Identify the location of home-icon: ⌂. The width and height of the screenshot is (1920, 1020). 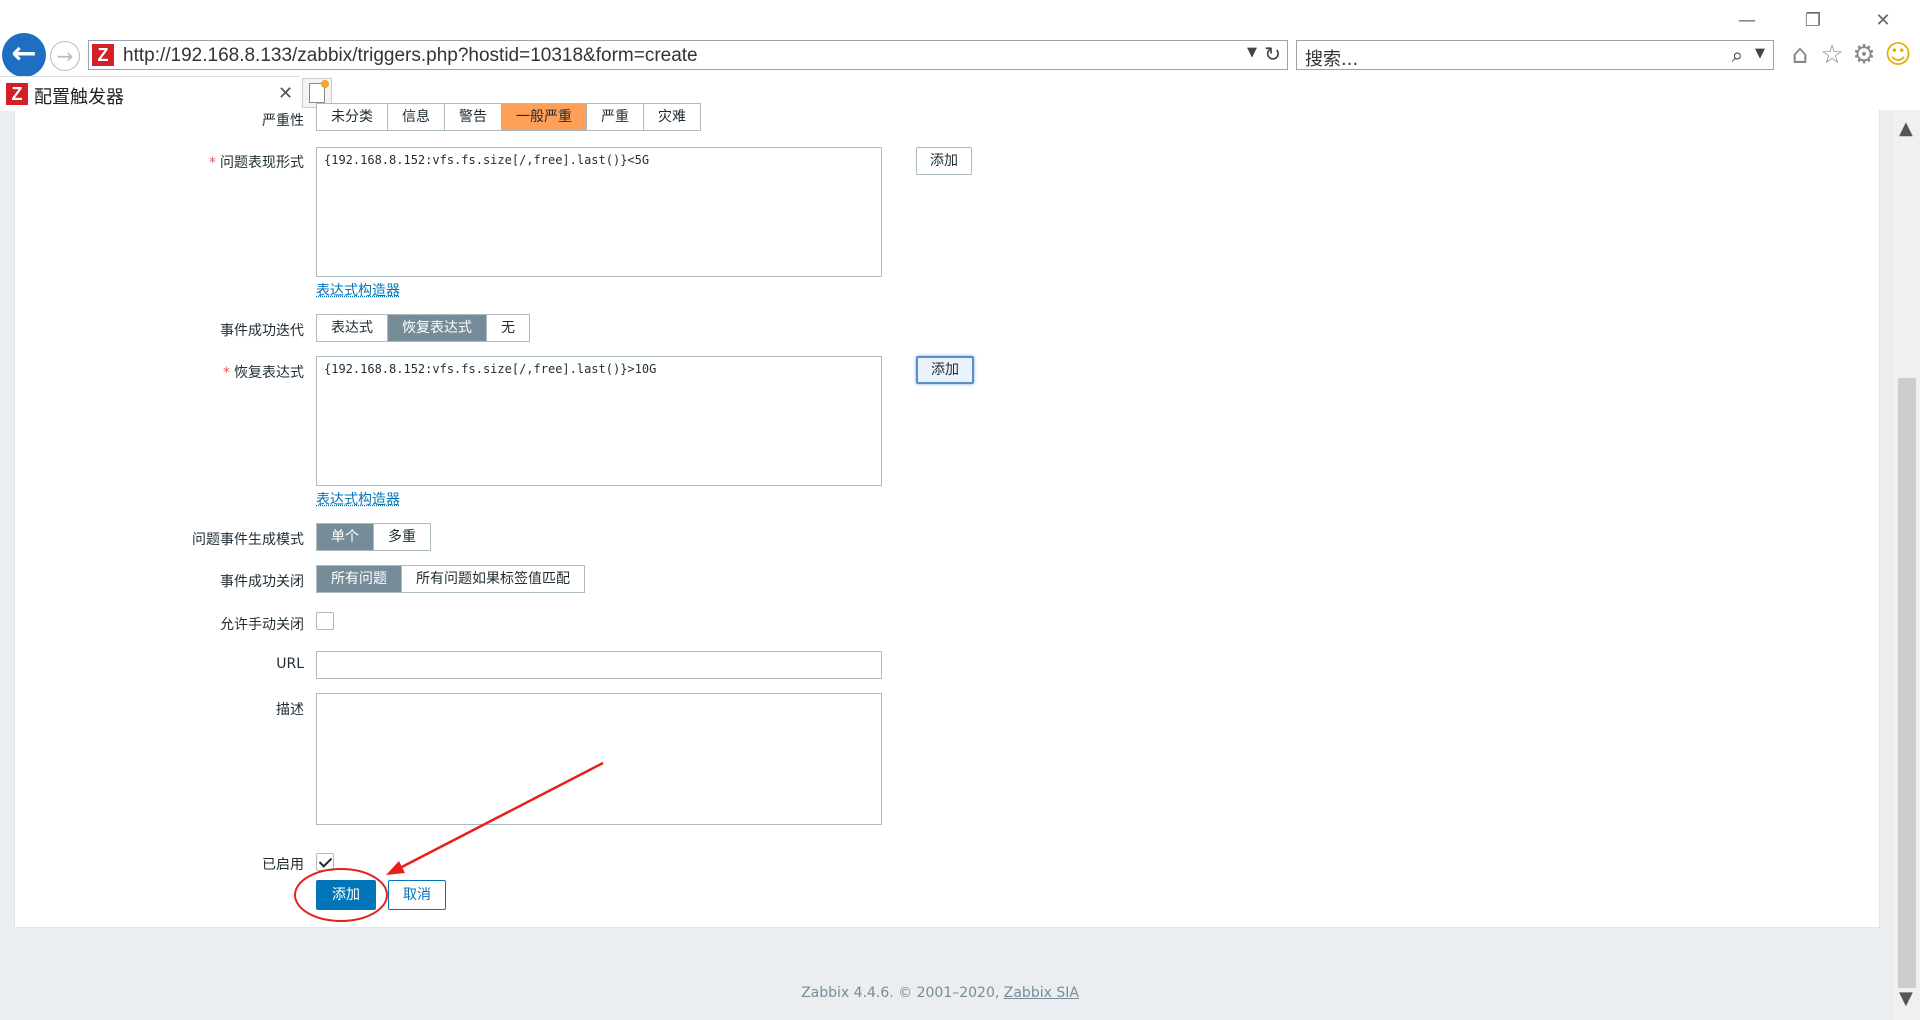
(1800, 55).